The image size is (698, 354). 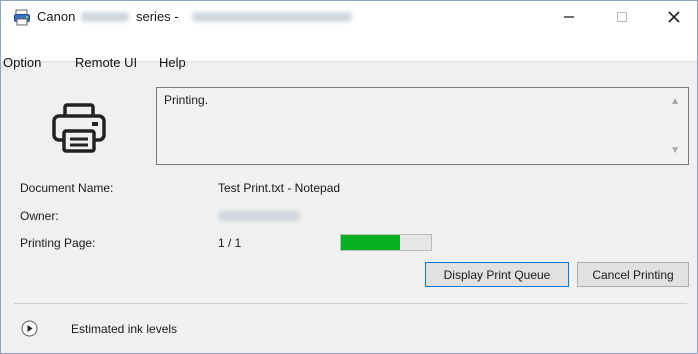 What do you see at coordinates (633, 274) in the screenshot?
I see `cancel-printing-button: Cancel Printing` at bounding box center [633, 274].